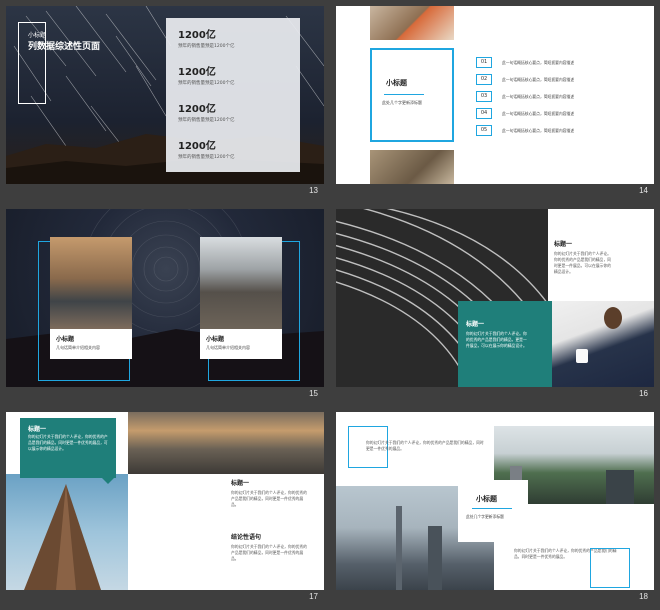 Image resolution: width=660 pixels, height=610 pixels. What do you see at coordinates (62, 537) in the screenshot?
I see `skyscraper-shape` at bounding box center [62, 537].